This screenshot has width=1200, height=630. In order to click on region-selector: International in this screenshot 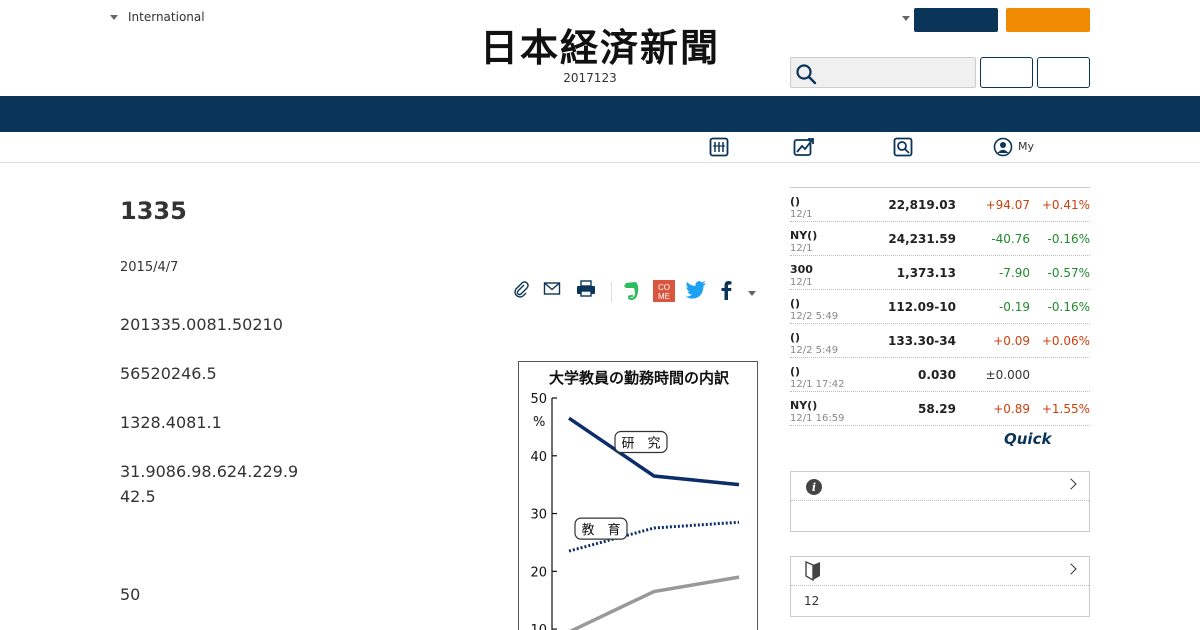, I will do `click(157, 17)`.